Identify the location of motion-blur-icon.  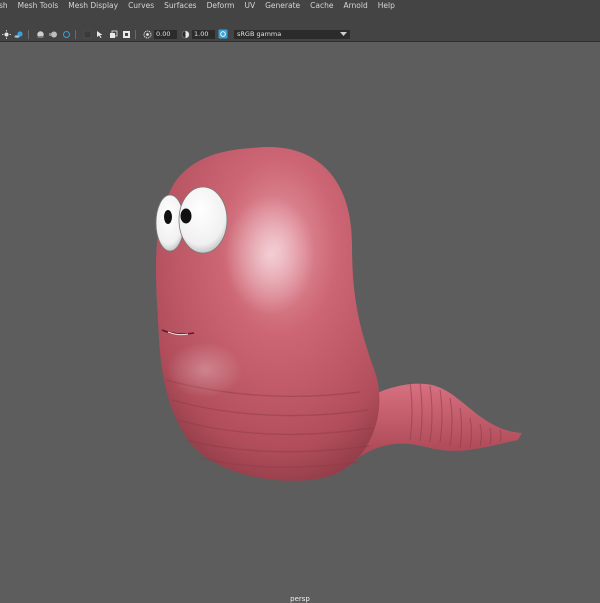
(53, 34).